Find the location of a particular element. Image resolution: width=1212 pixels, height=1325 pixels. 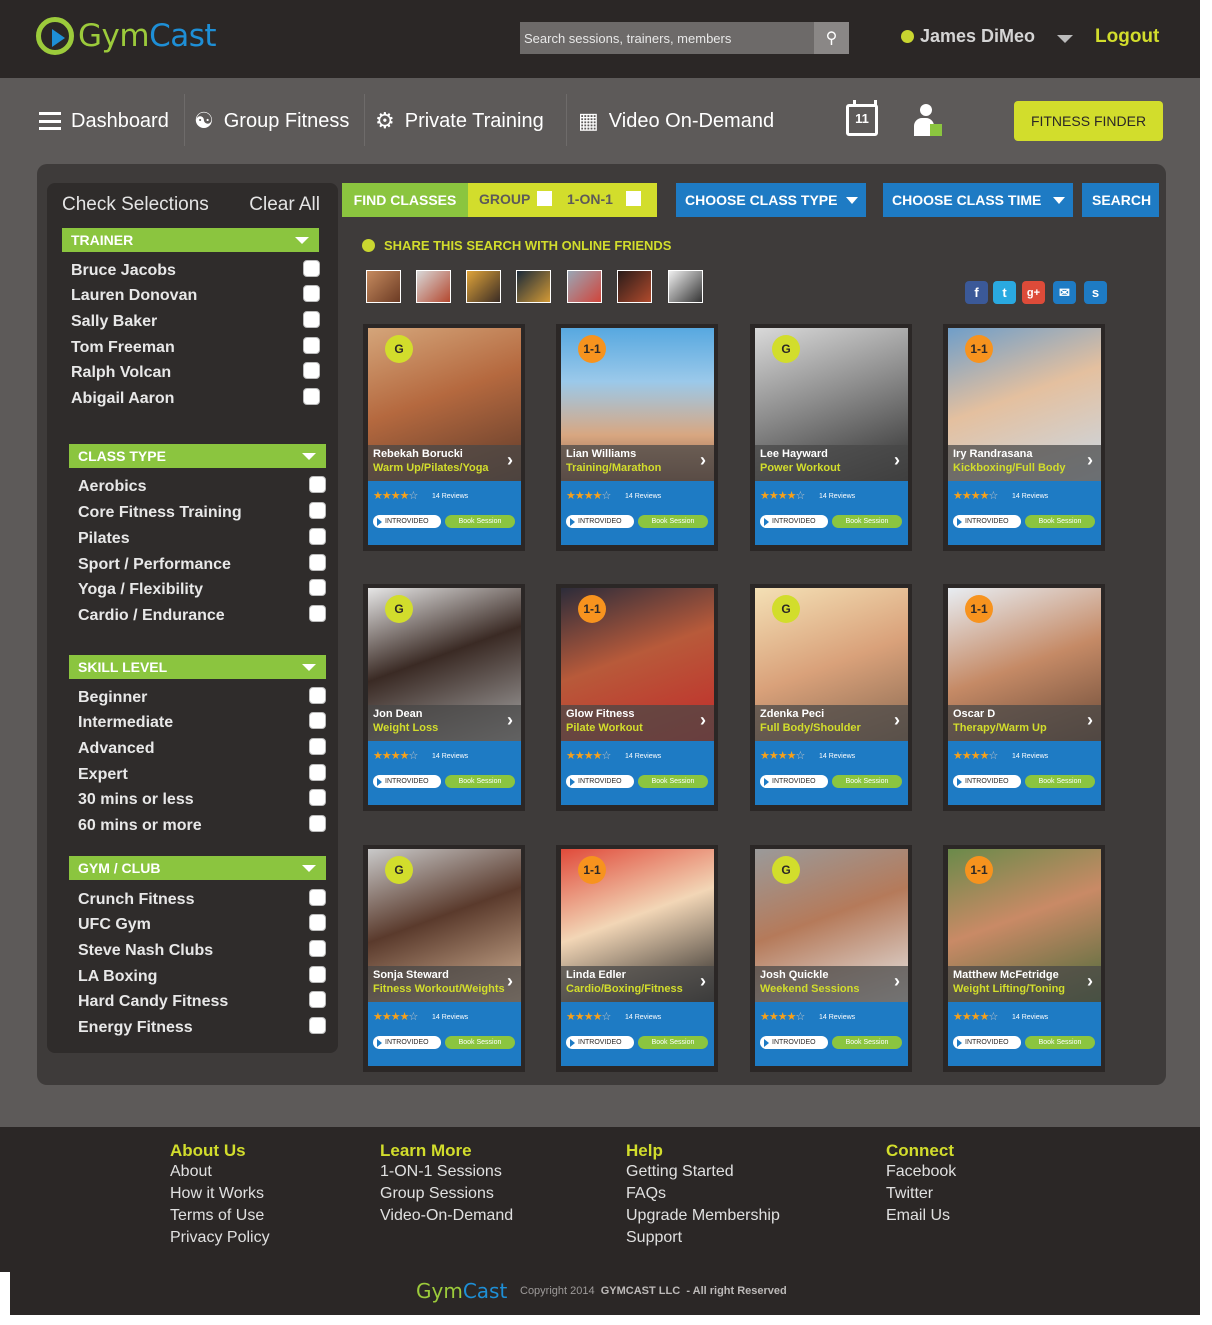

nav-video-on-demand: ▦ Video On-Demand is located at coordinates (676, 121).